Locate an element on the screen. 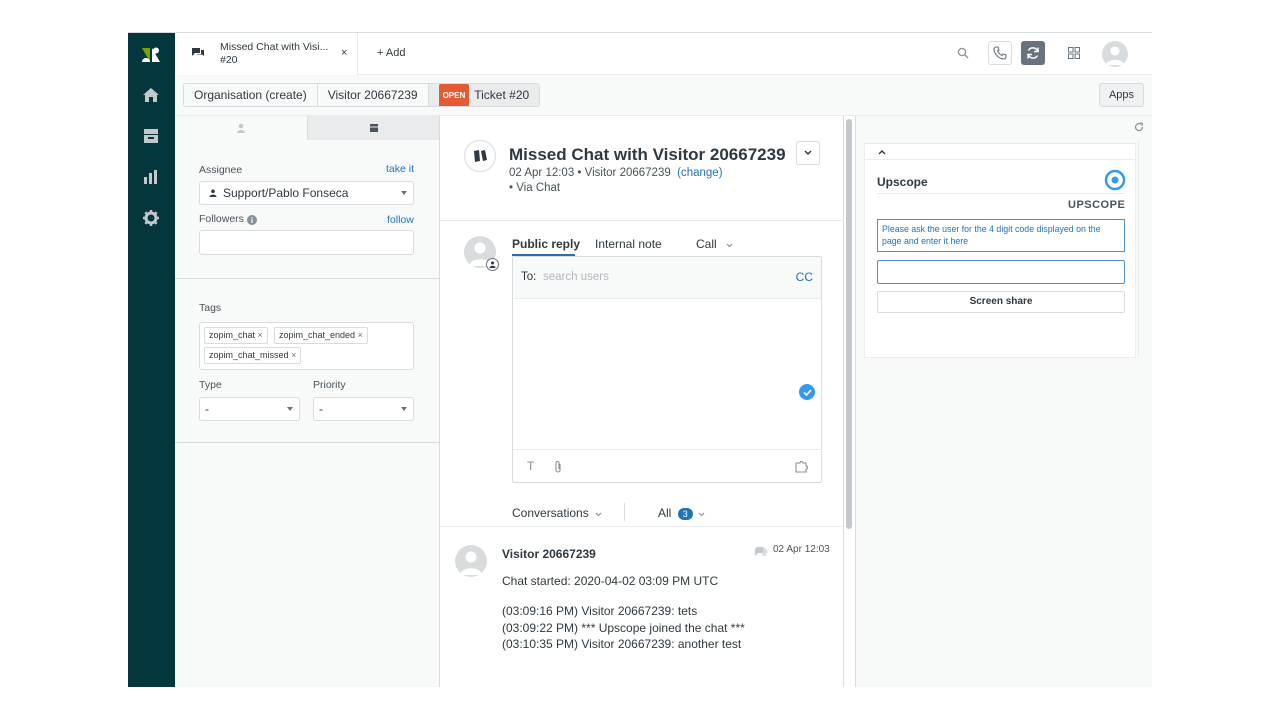 The image size is (1280, 720). user-icon is located at coordinates (241, 128).